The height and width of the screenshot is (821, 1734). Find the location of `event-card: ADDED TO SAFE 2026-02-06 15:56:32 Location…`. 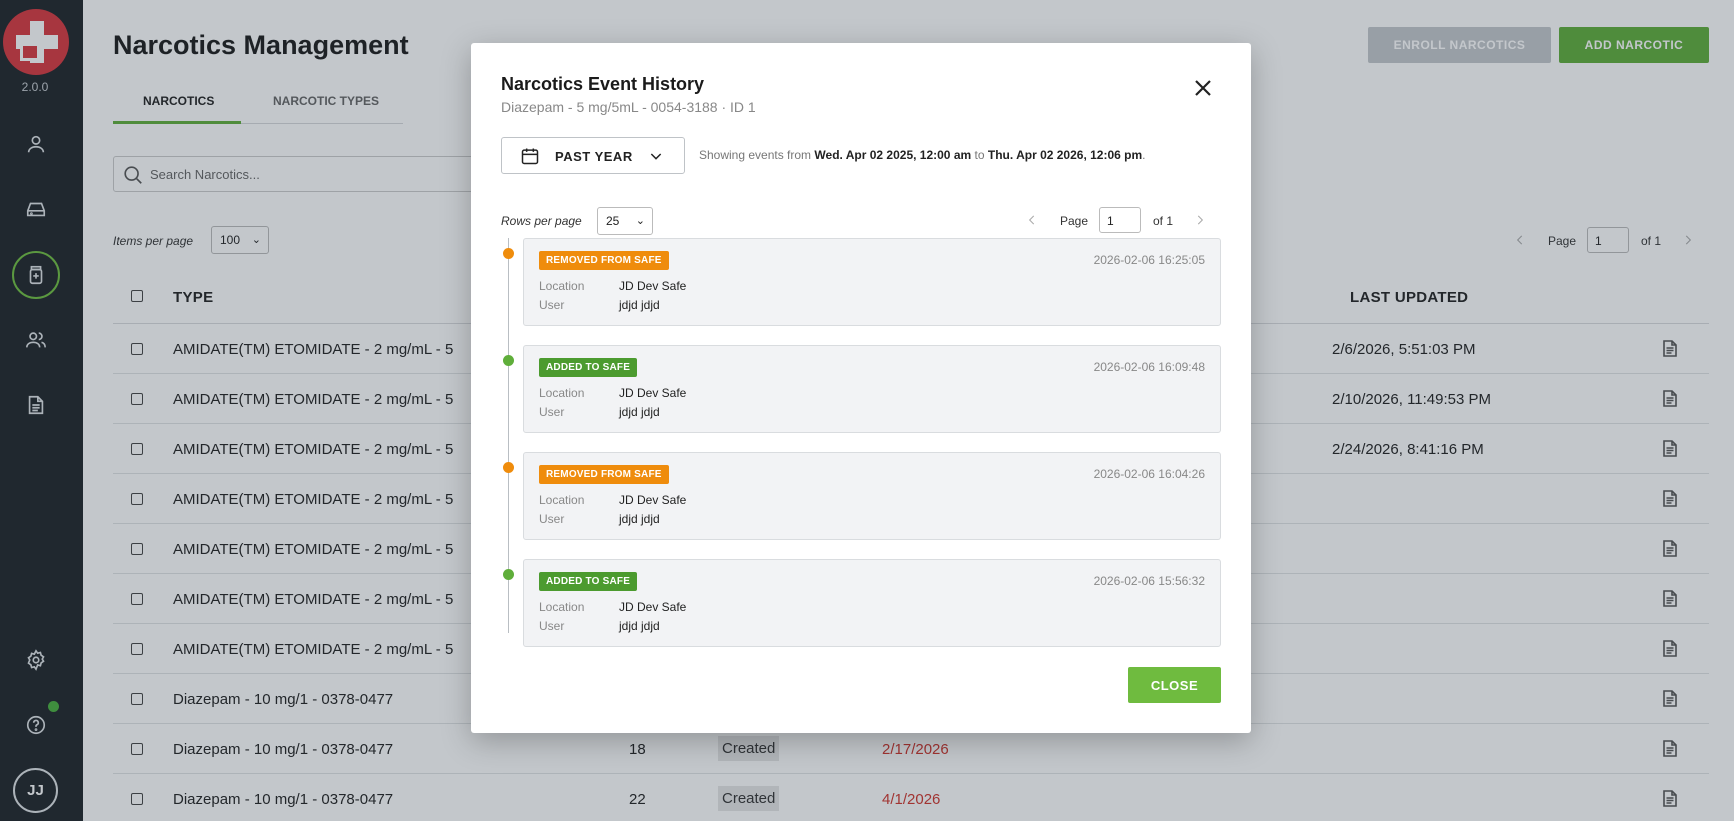

event-card: ADDED TO SAFE 2026-02-06 15:56:32 Location… is located at coordinates (872, 603).